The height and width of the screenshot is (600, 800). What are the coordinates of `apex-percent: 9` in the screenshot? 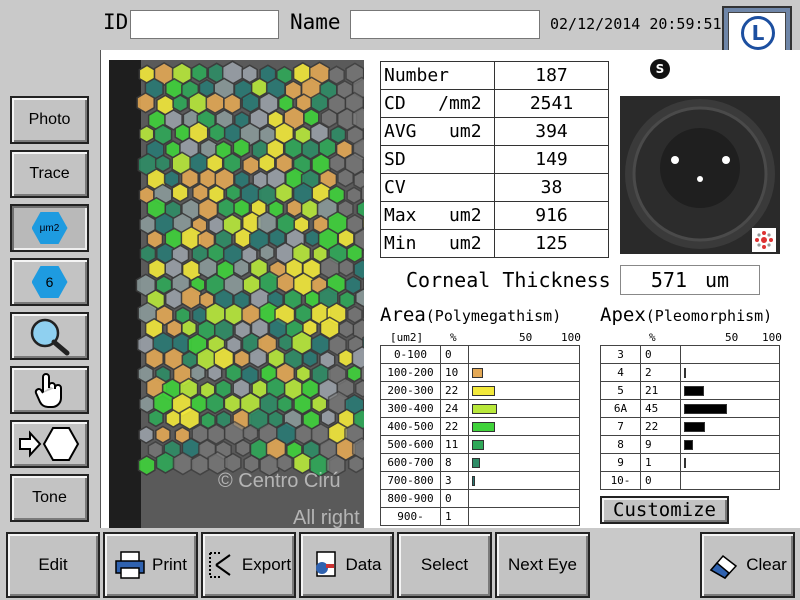 It's located at (660, 444).